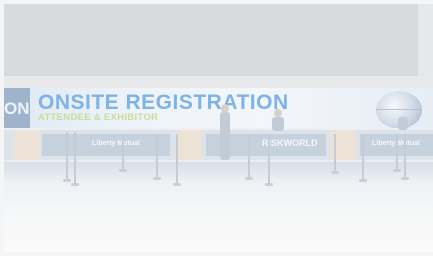 This screenshot has height=256, width=433. I want to click on ceiling-edge, so click(425, 40).